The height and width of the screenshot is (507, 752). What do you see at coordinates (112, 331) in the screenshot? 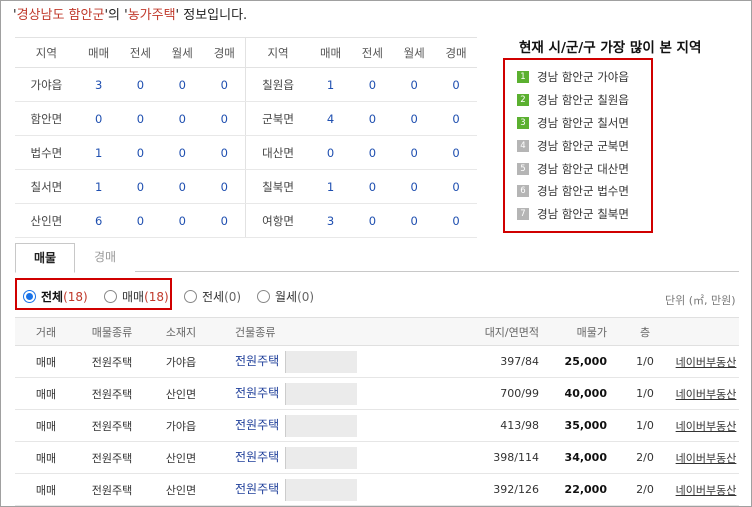
I see `col-kind: 매물종류` at bounding box center [112, 331].